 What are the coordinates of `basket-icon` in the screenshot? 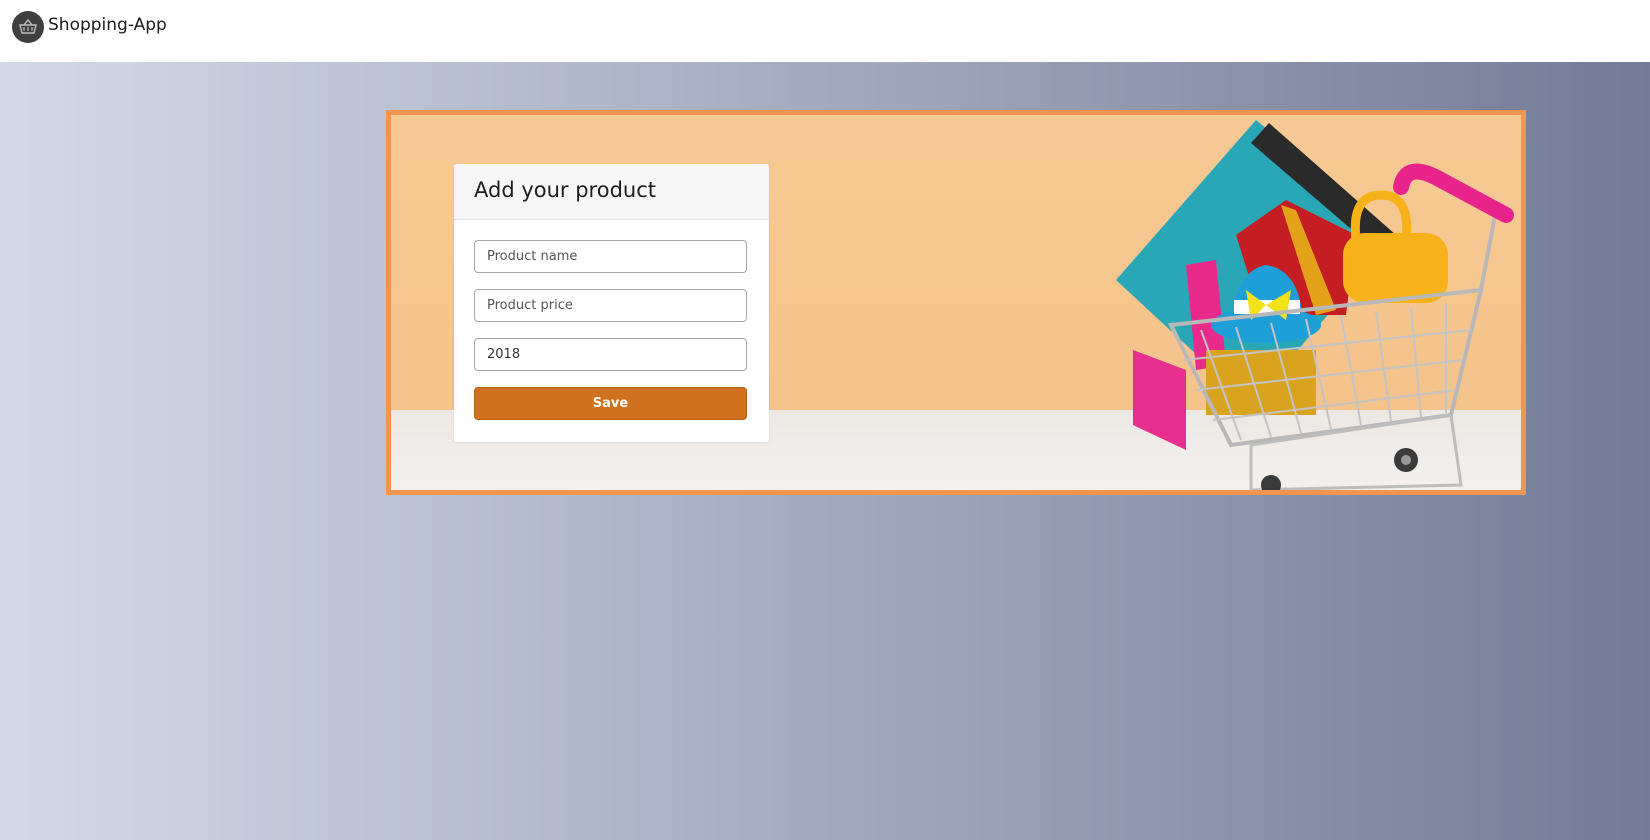 It's located at (28, 27).